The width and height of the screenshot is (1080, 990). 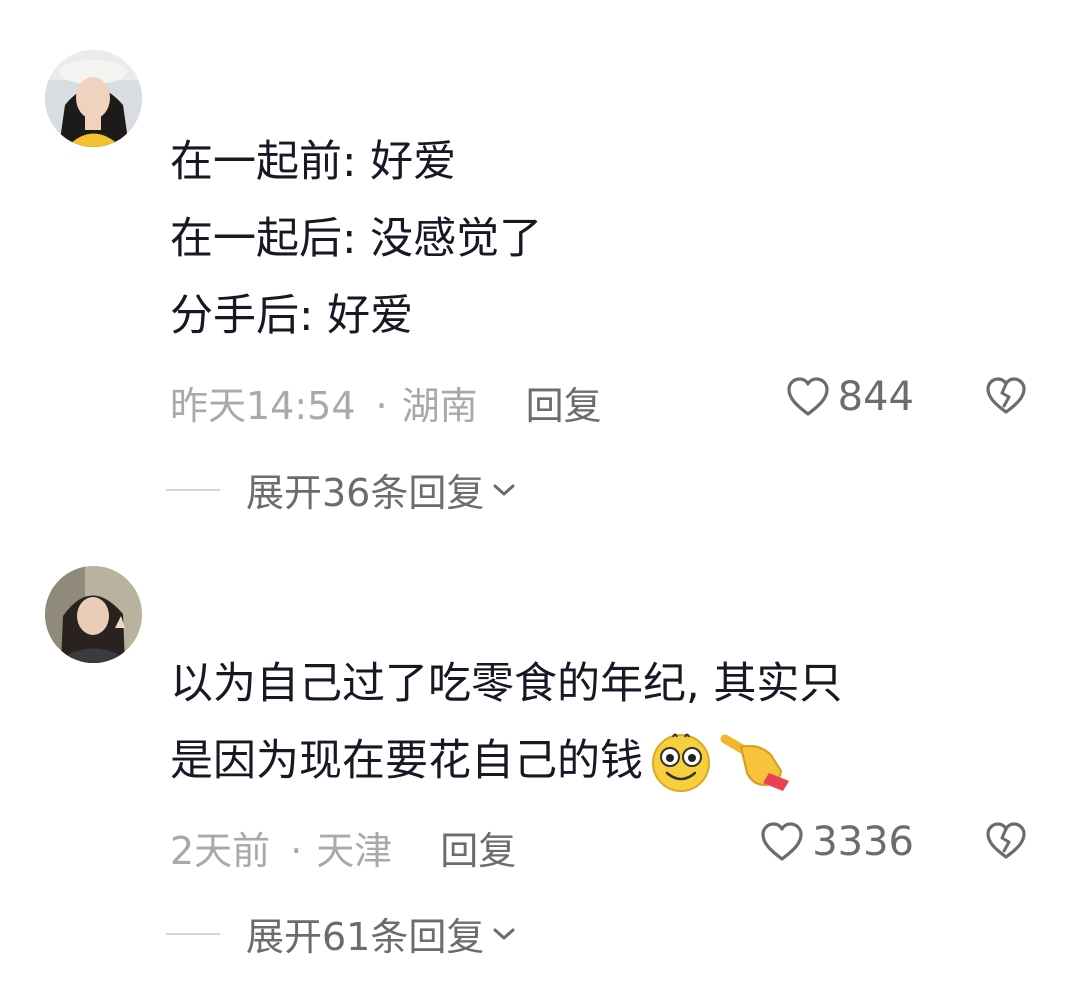 I want to click on broken-heart-icon, so click(x=1006, y=840).